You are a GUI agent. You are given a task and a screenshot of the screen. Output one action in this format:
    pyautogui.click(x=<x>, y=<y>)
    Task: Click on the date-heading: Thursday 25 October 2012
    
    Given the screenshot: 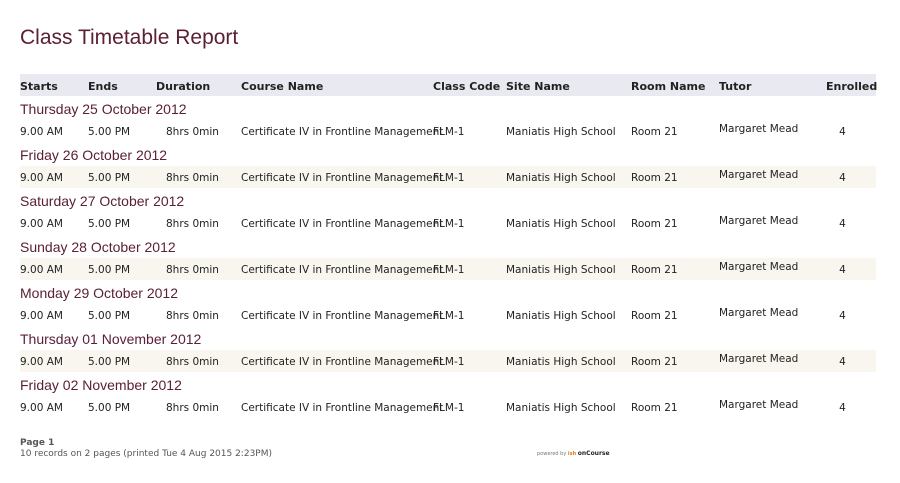 What is the action you would take?
    pyautogui.click(x=103, y=109)
    